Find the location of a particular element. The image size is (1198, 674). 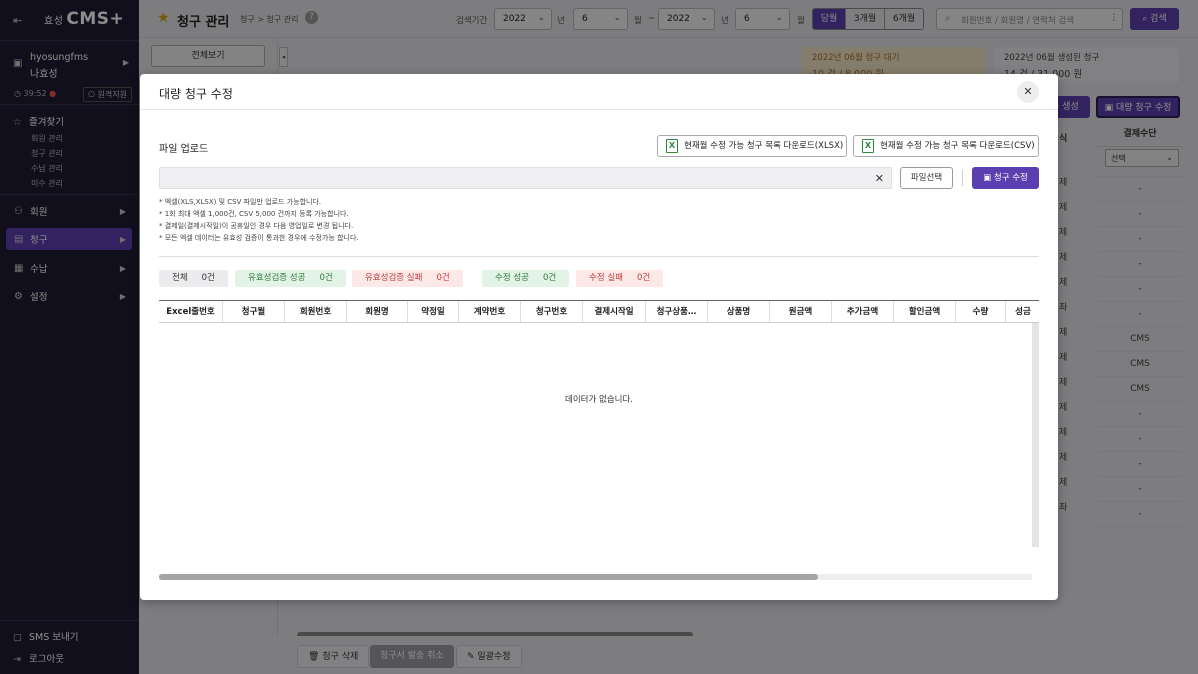

column-header: 할인금액 is located at coordinates (925, 311).